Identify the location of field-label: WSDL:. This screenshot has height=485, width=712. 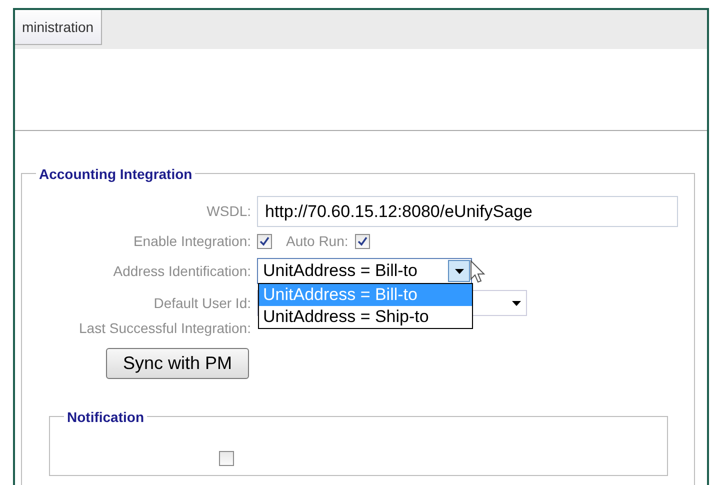
(228, 211).